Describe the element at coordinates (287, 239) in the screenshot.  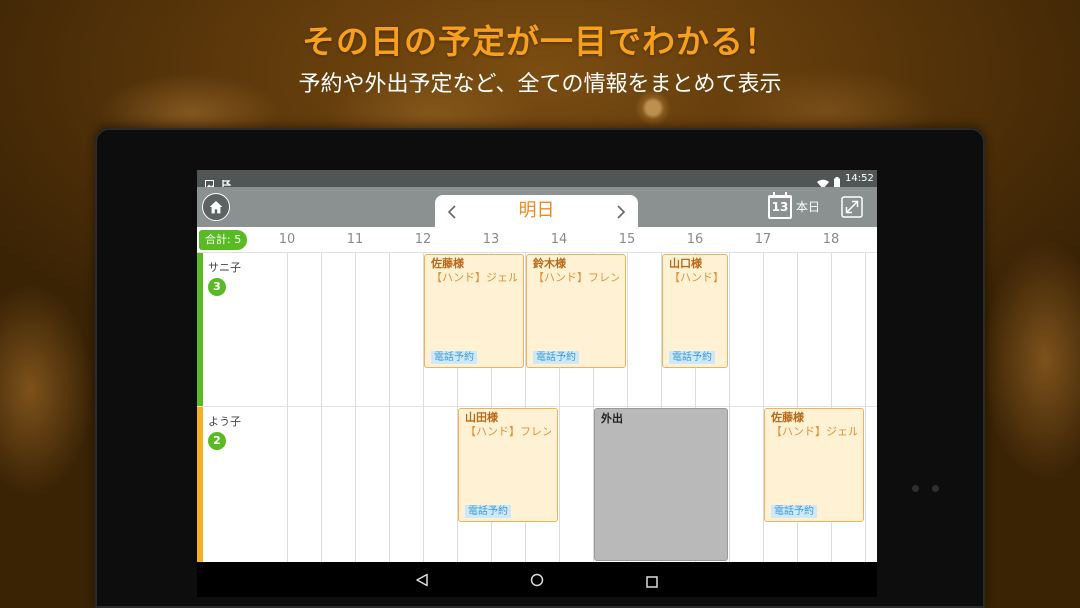
I see `hour-label: 10` at that location.